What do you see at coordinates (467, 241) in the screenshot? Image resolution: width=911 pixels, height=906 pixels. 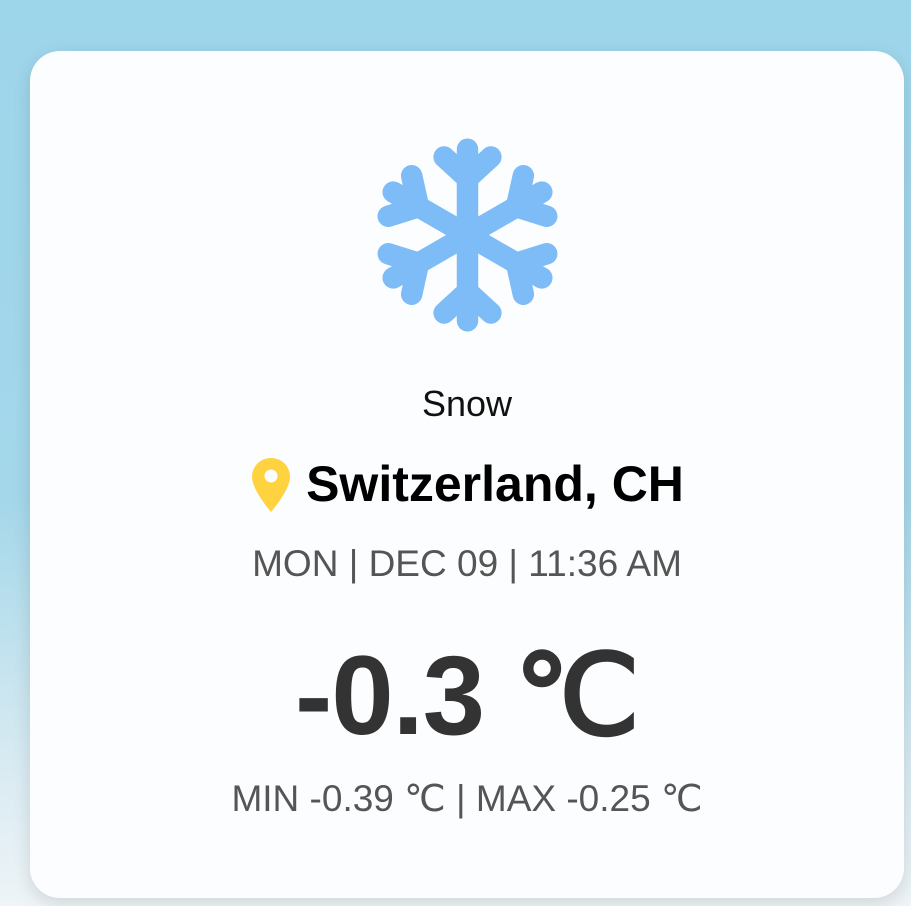 I see `snowflake-icon` at bounding box center [467, 241].